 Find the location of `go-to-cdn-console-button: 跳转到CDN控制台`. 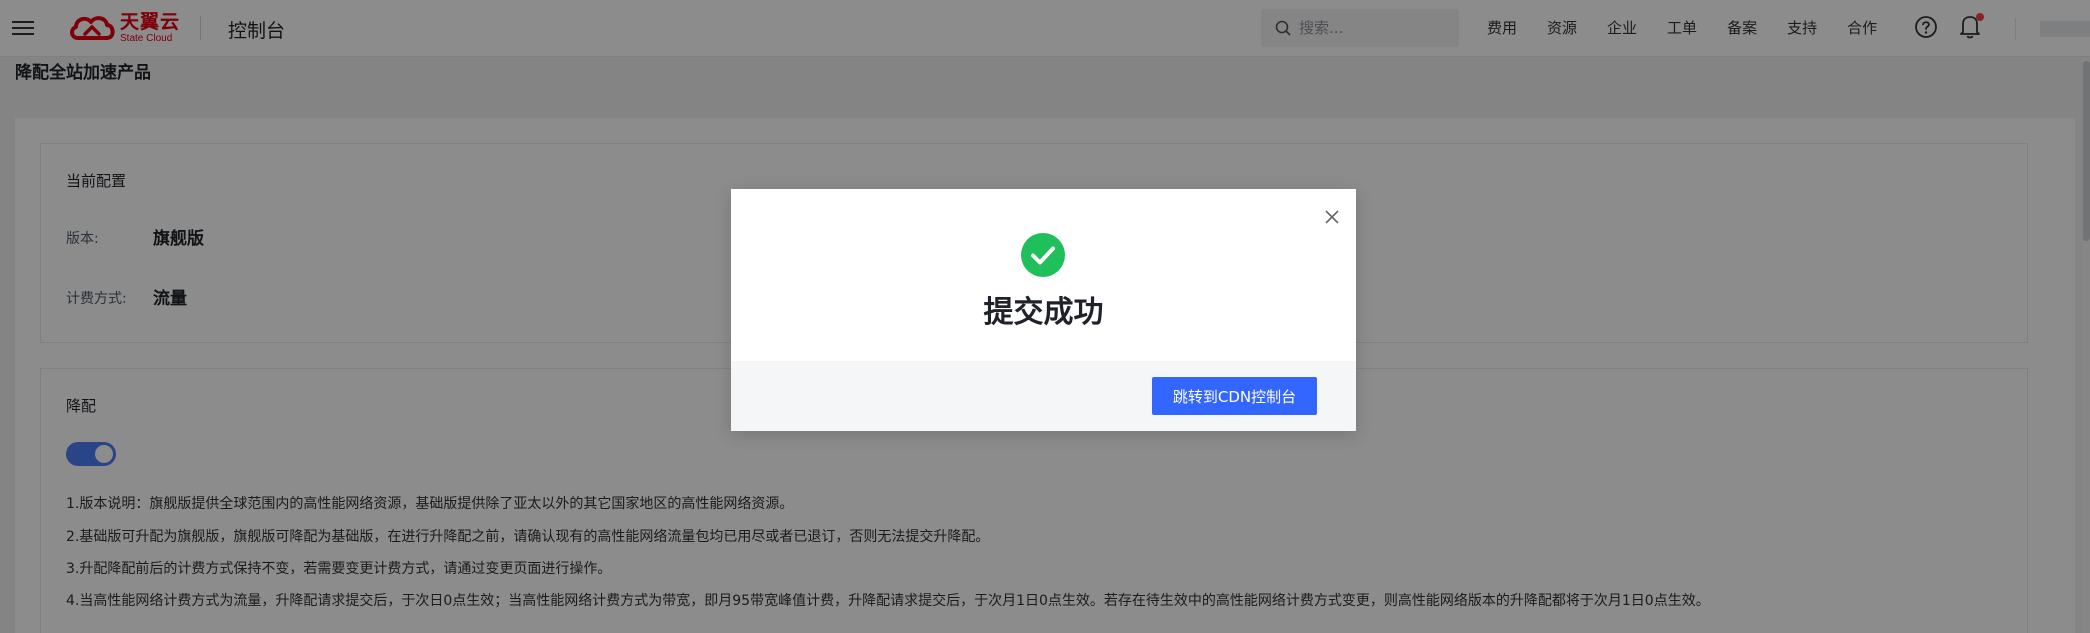

go-to-cdn-console-button: 跳转到CDN控制台 is located at coordinates (1234, 396).